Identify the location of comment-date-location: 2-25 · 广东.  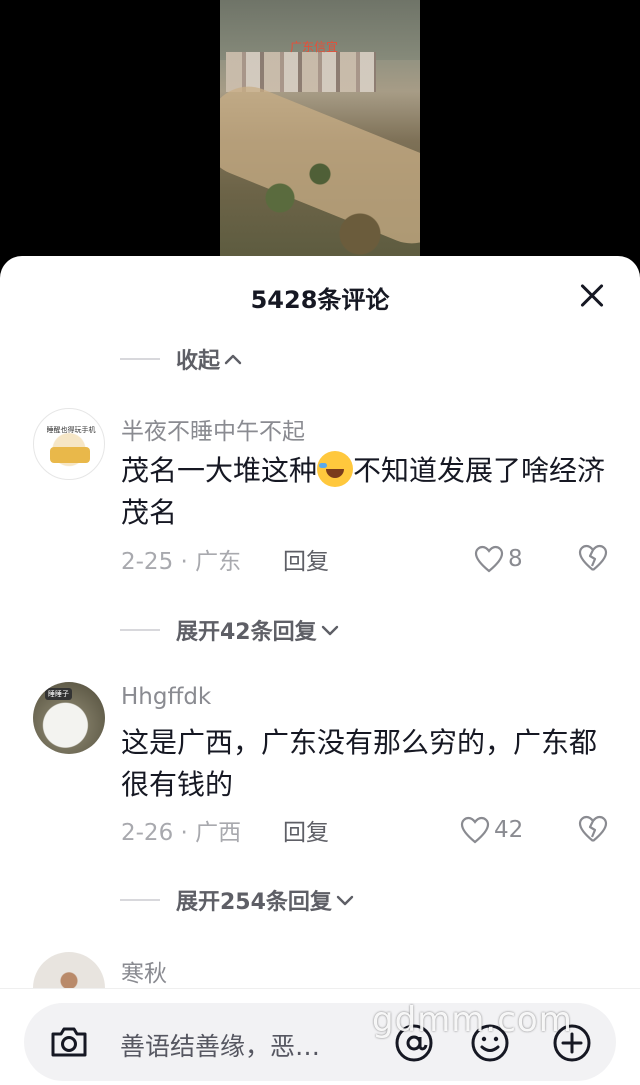
(181, 562).